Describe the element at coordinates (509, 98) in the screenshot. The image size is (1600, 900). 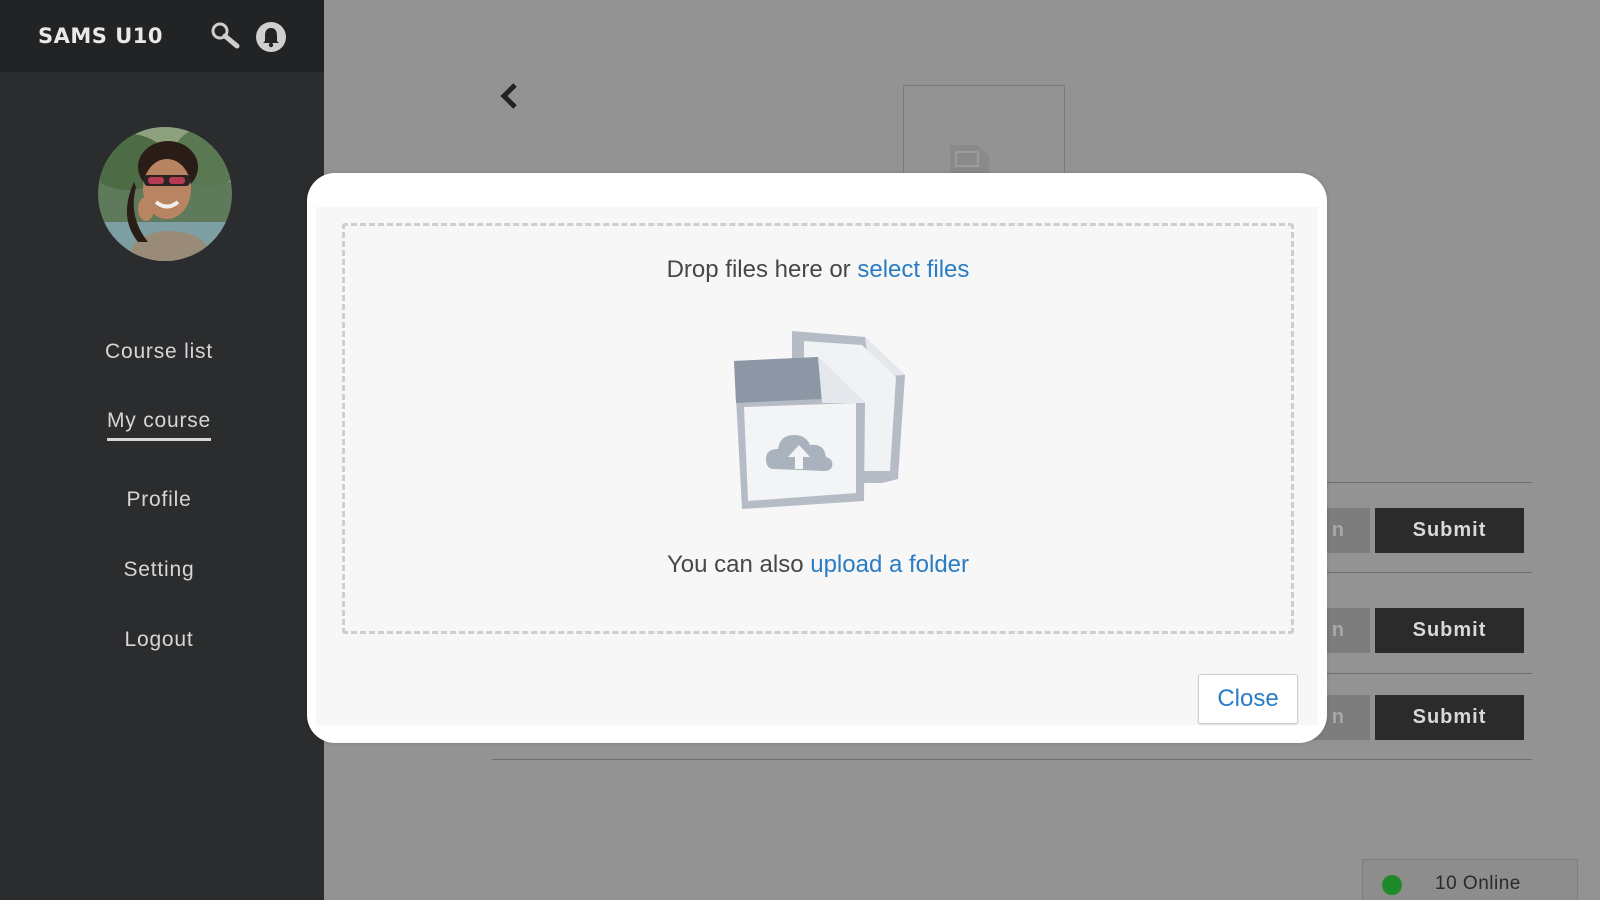
I see `chevron-left-icon` at that location.